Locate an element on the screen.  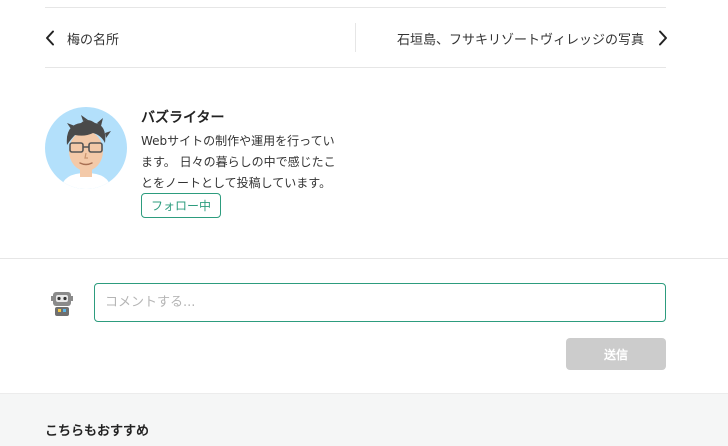
author-avatar is located at coordinates (86, 148).